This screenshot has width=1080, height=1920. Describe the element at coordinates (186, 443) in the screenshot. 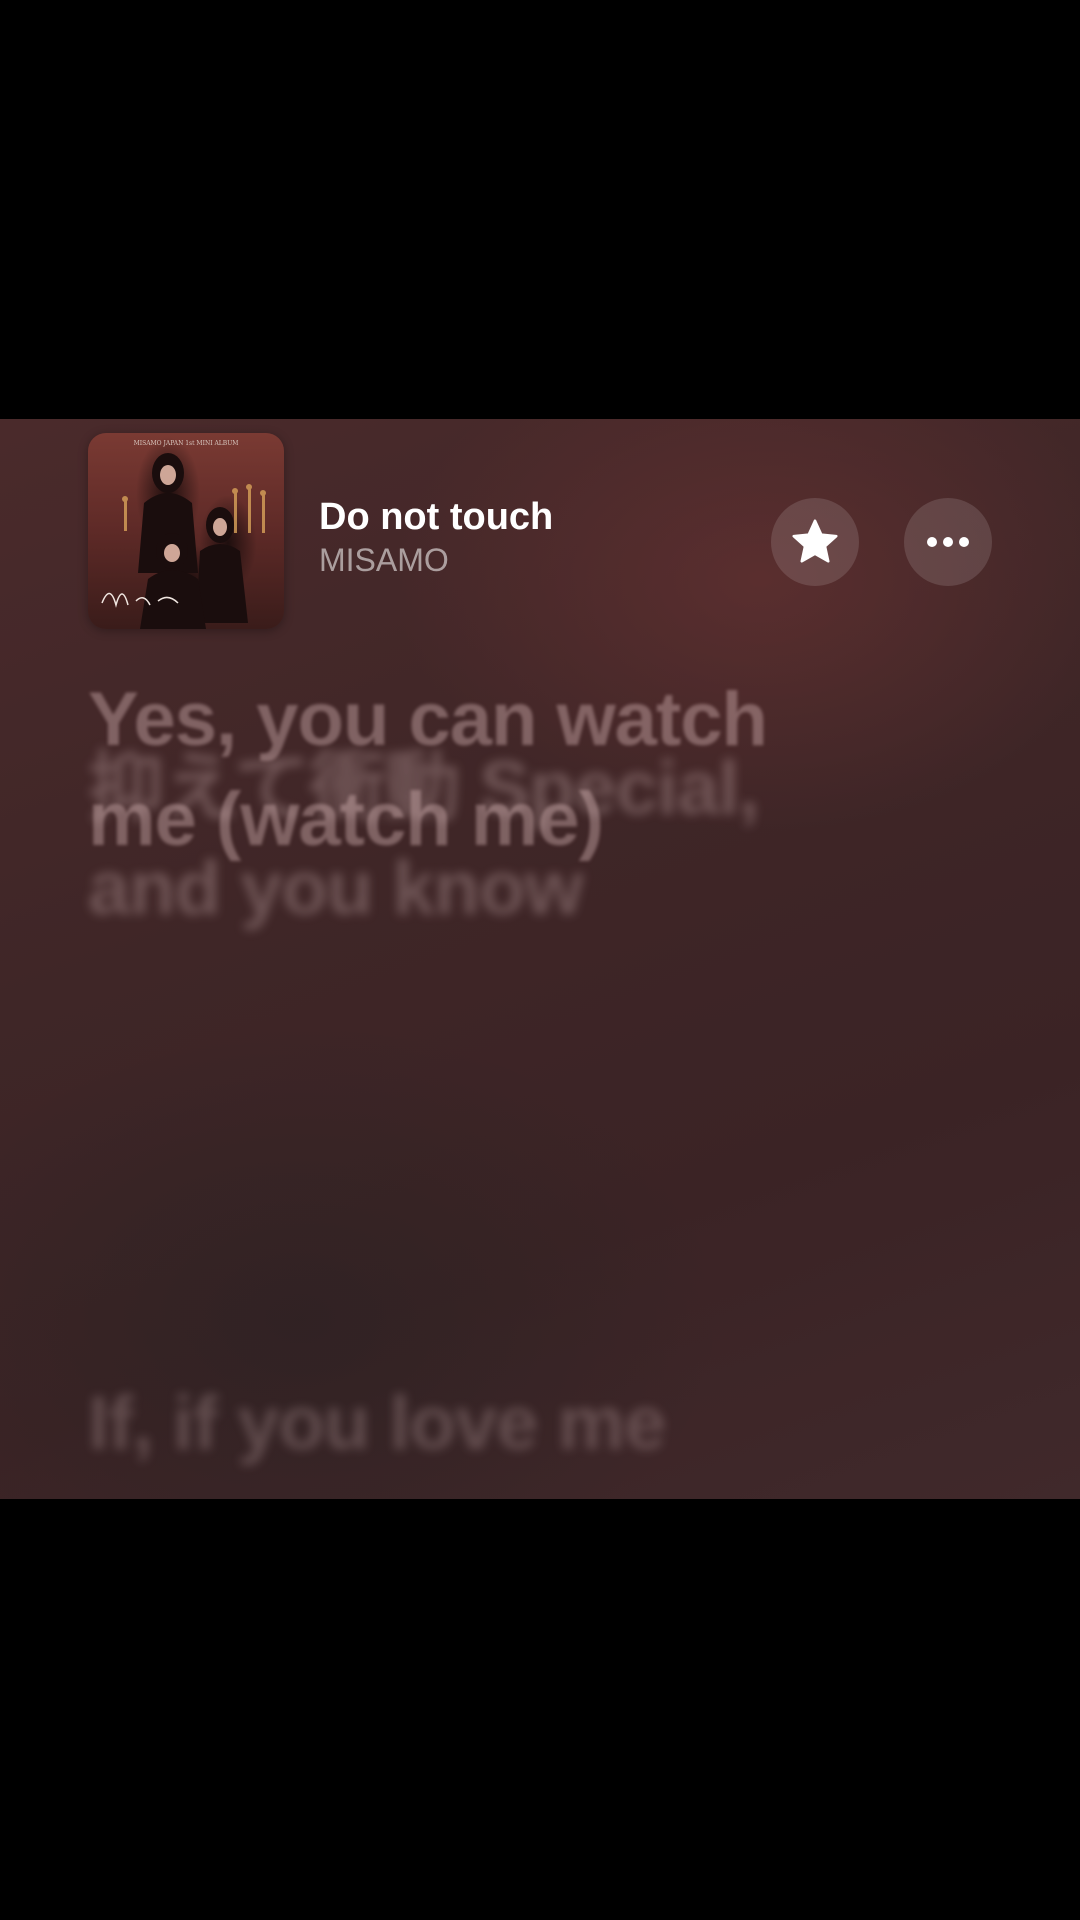

I see `svg-text: MISAMO JAPAN 1st MINI ALBUM` at that location.